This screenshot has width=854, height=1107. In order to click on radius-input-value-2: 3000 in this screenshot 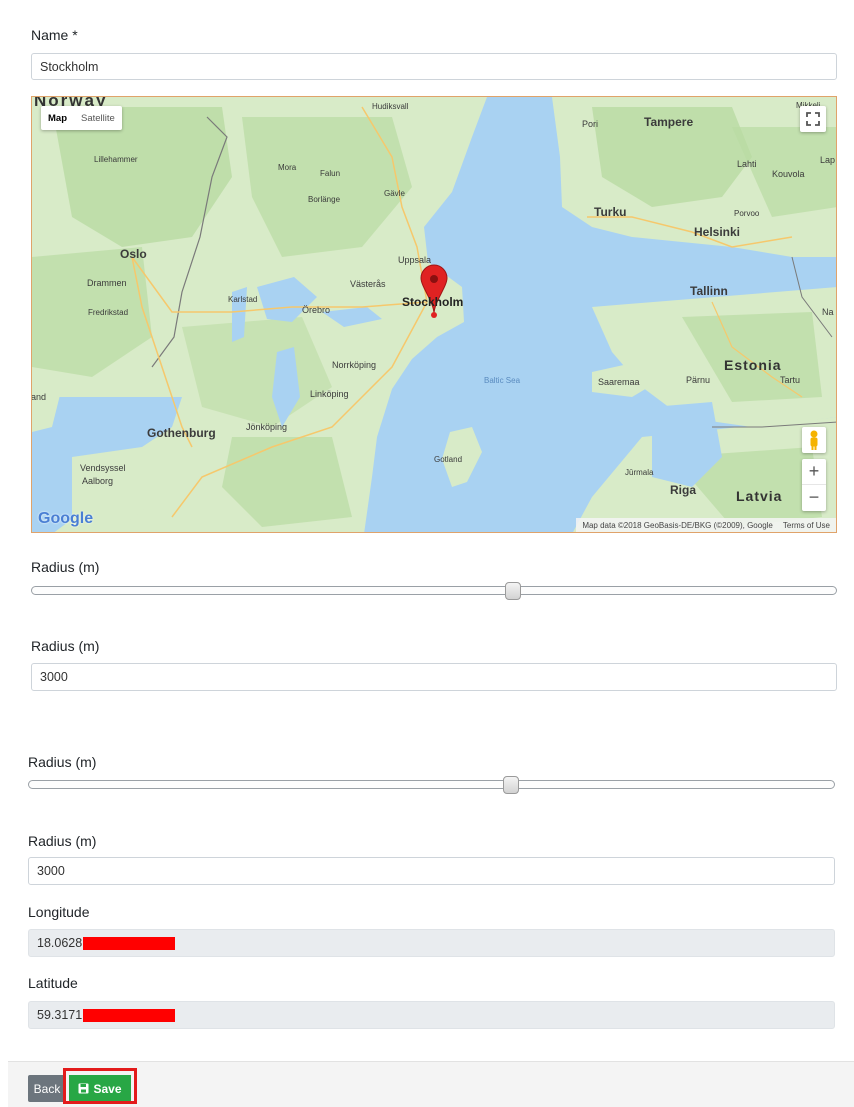, I will do `click(51, 871)`.